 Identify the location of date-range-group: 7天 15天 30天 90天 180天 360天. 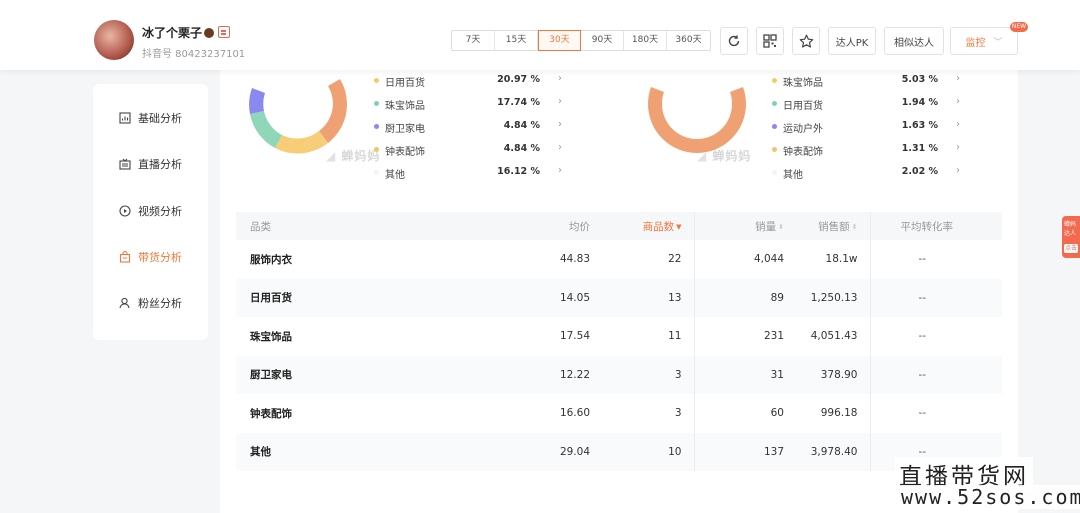
(581, 40).